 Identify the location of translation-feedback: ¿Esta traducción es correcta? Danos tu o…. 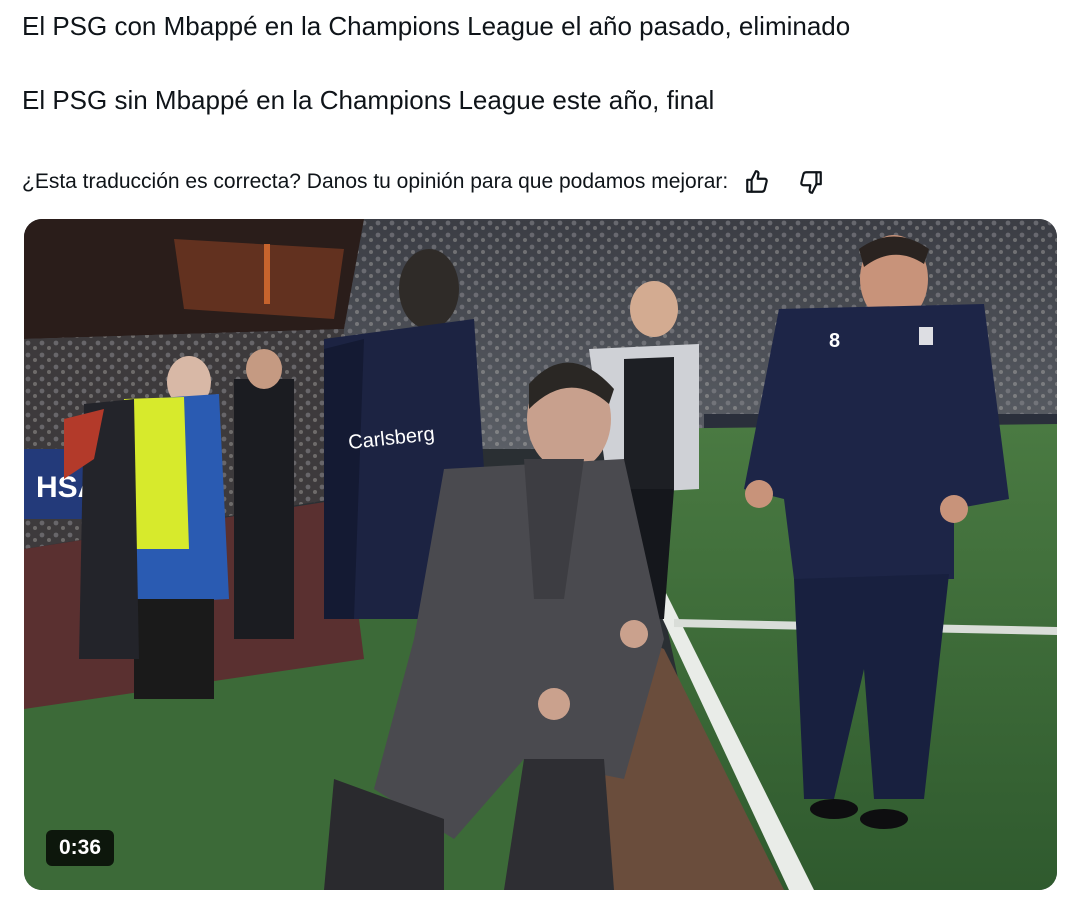
(435, 182).